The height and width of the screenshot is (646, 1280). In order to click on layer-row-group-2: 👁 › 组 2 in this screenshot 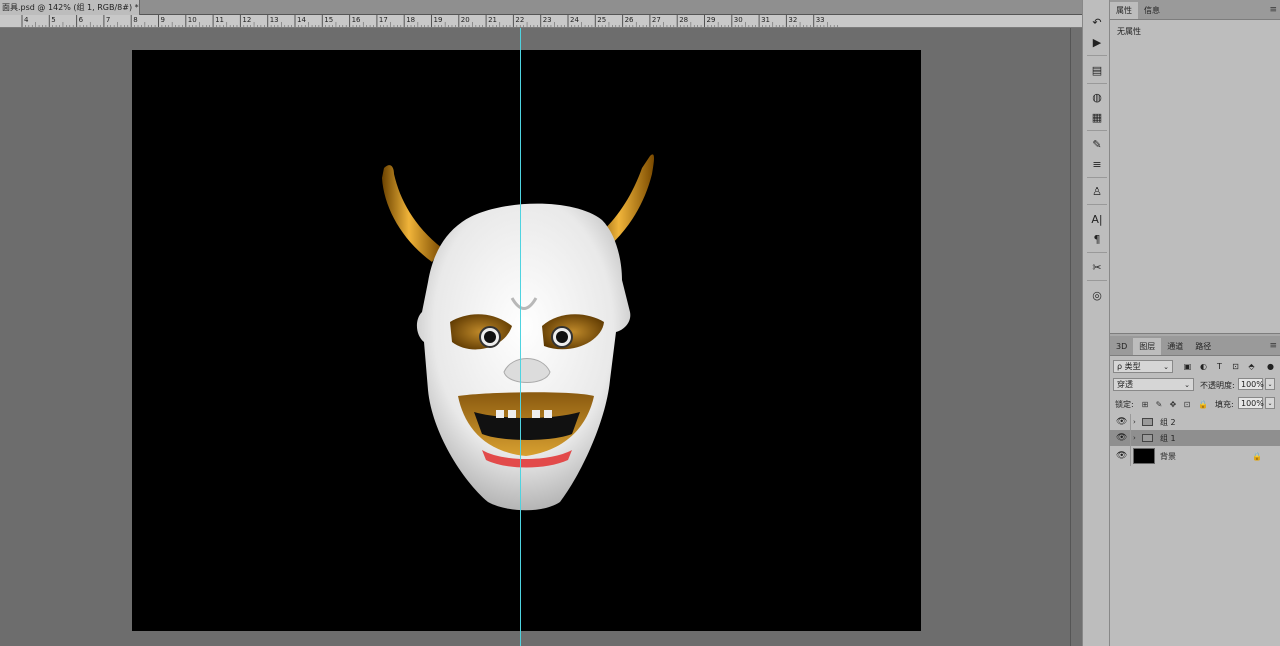, I will do `click(1195, 422)`.